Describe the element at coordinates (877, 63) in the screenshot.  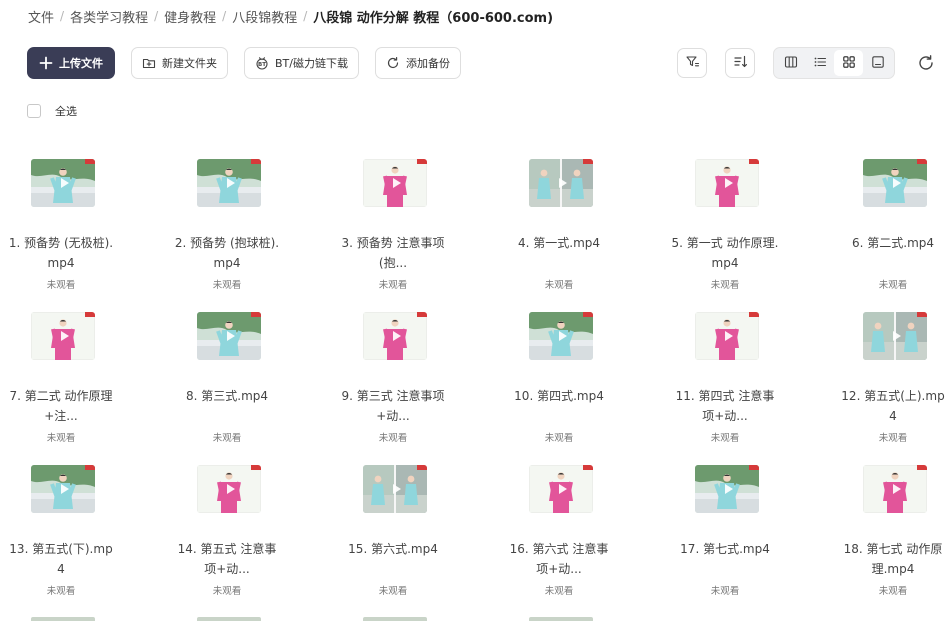
I see `preview-view-button` at that location.